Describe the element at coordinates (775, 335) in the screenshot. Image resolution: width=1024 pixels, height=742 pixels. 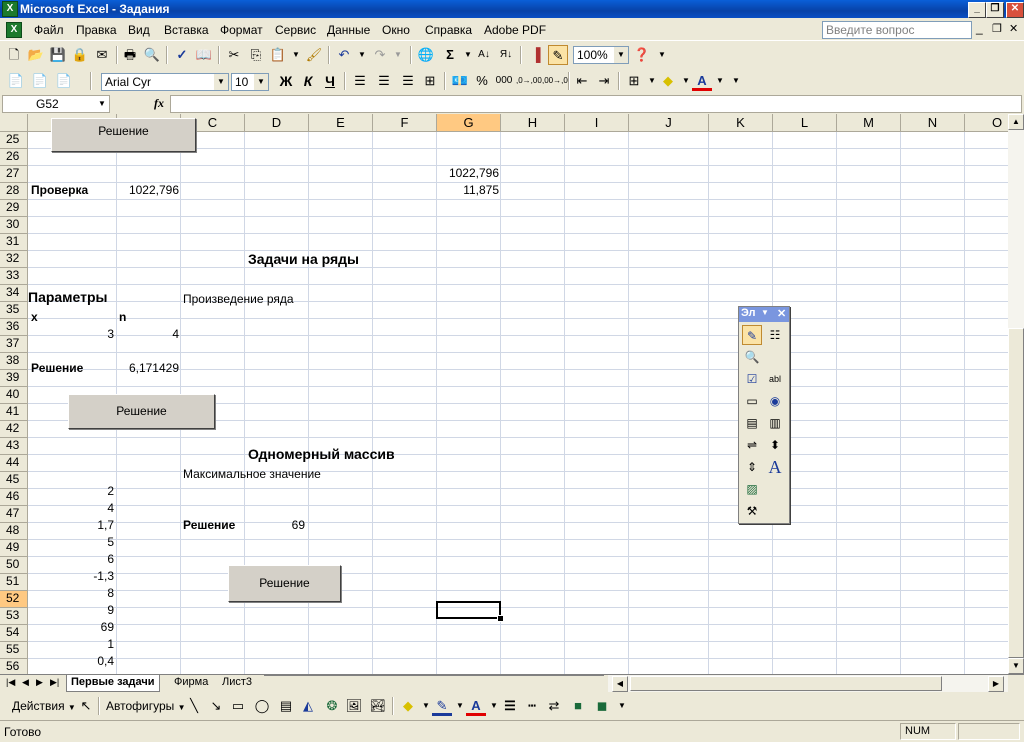
I see `properties-icon: ☷` at that location.